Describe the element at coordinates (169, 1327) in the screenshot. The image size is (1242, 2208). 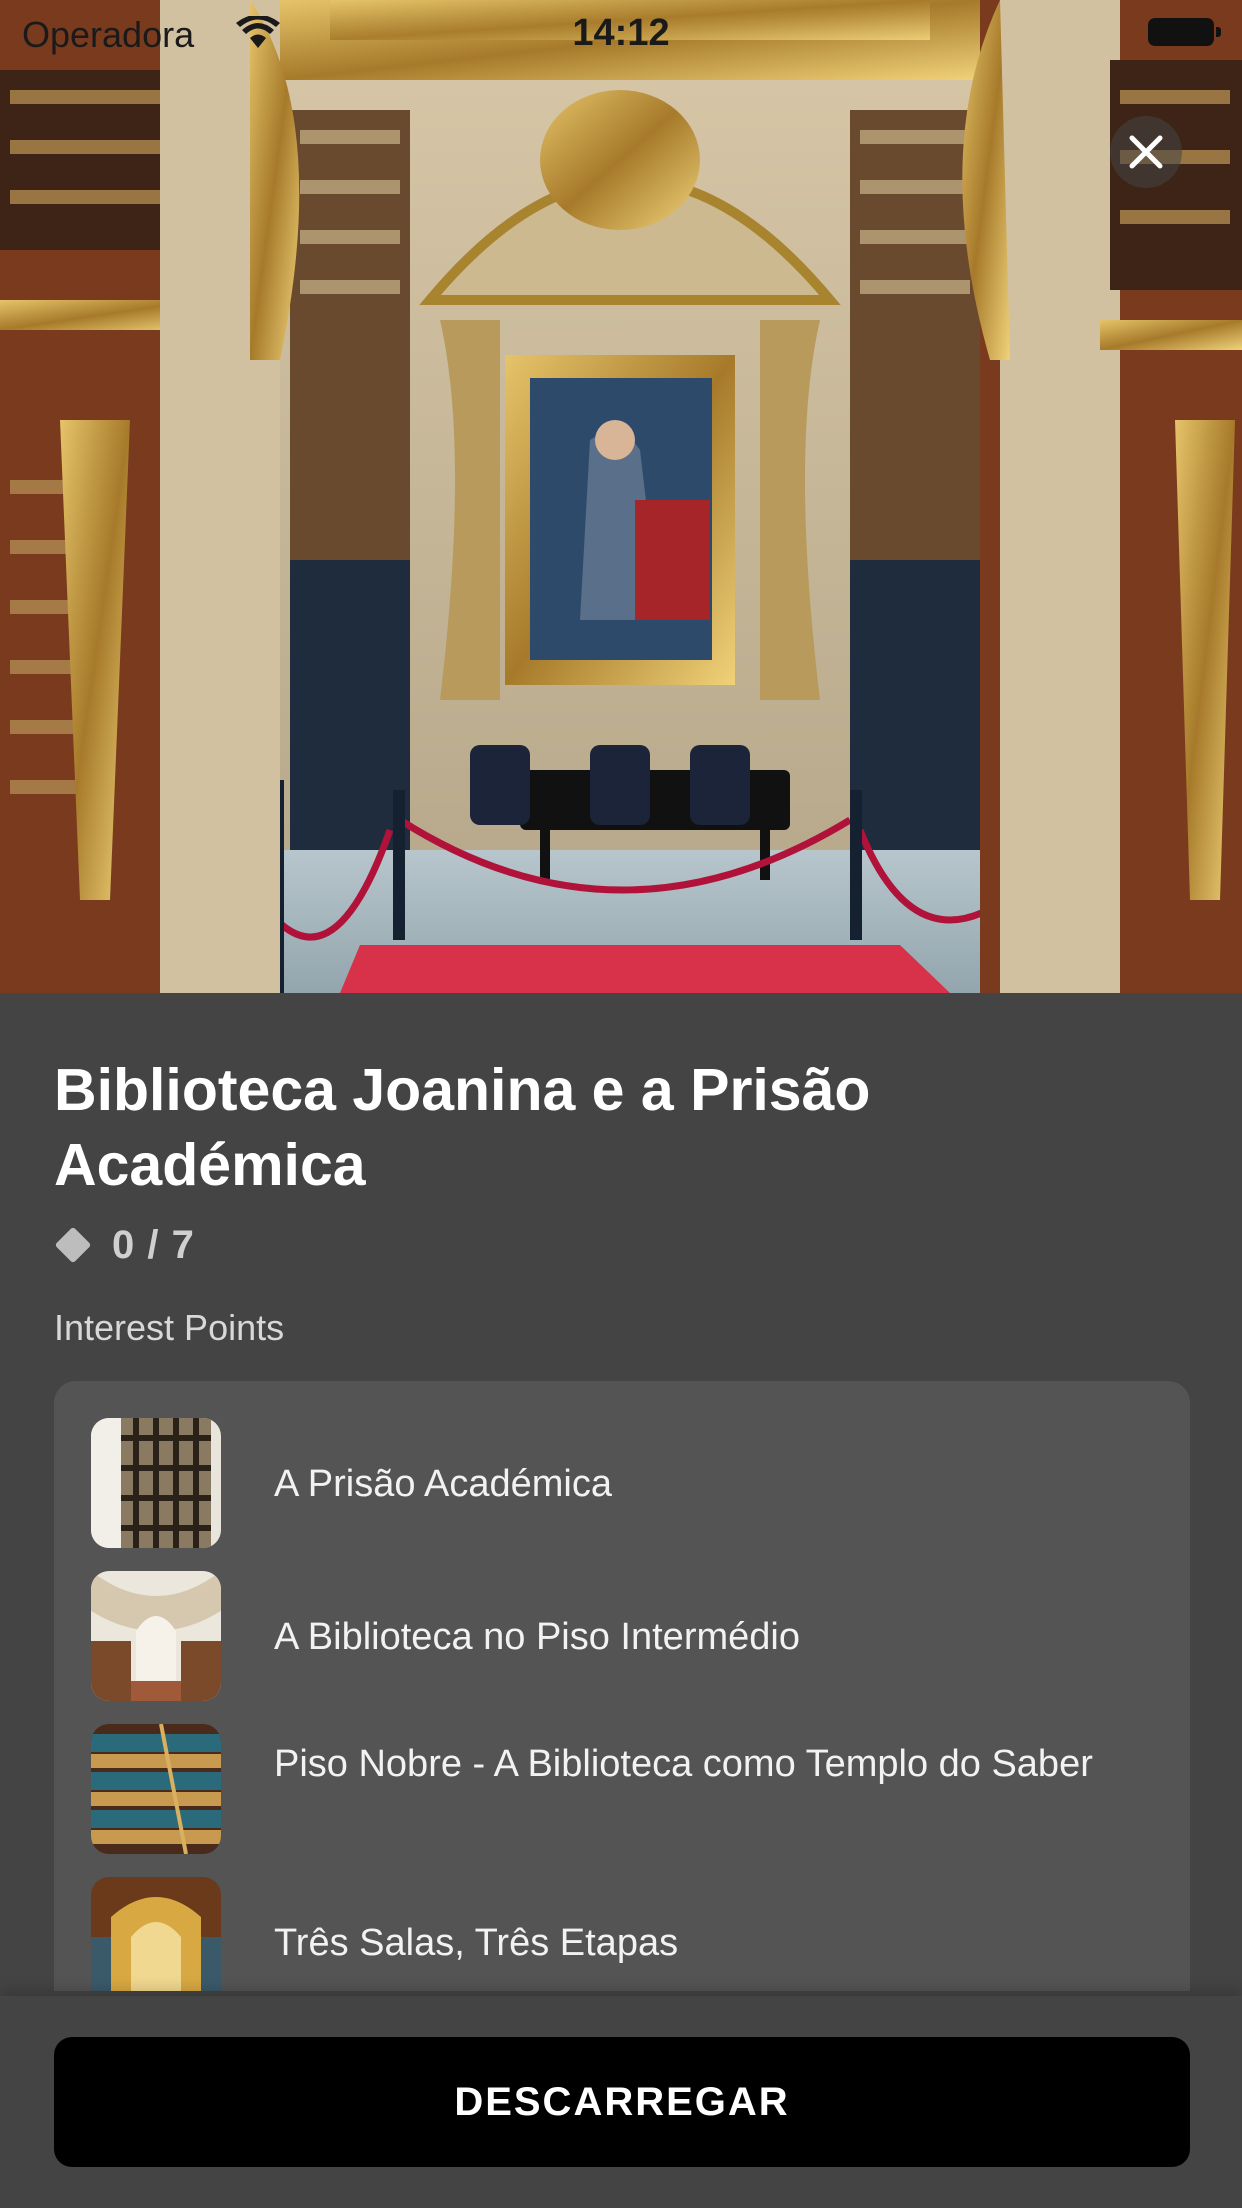
I see `interest-points-heading: Interest Points` at that location.